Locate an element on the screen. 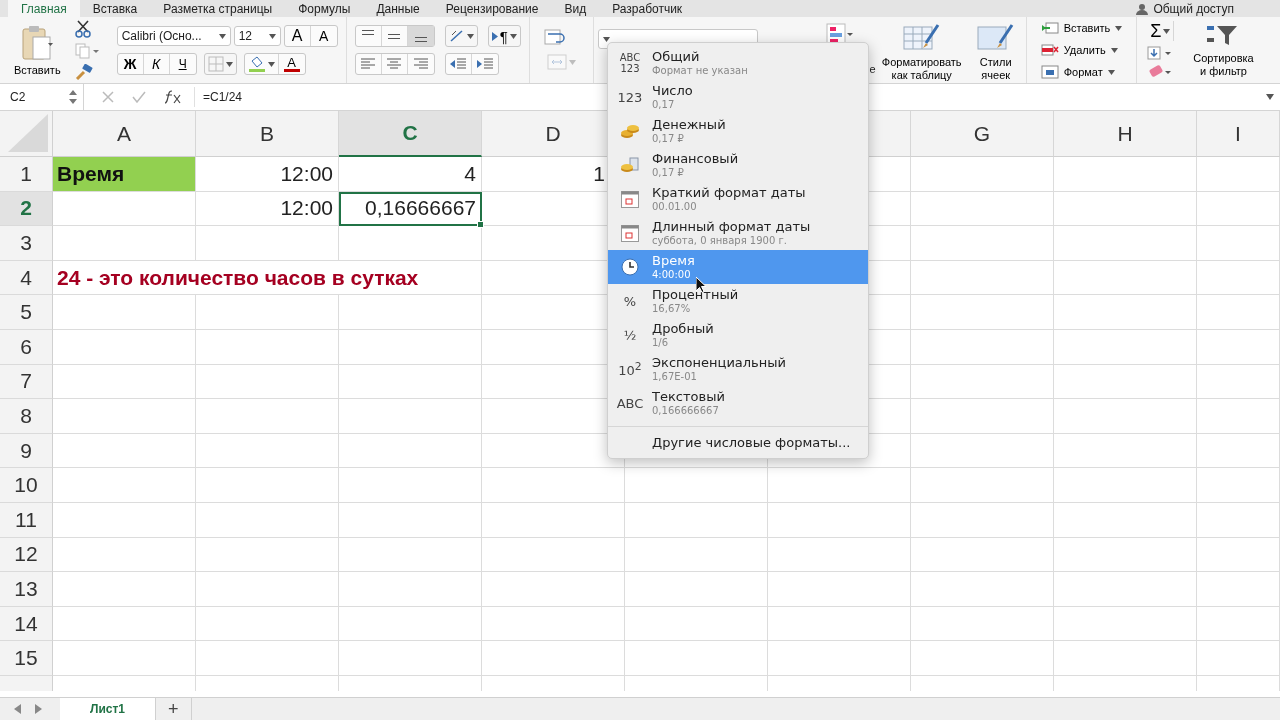 The height and width of the screenshot is (720, 1280). format-glyph: 10$^{2}$ is located at coordinates (630, 369).